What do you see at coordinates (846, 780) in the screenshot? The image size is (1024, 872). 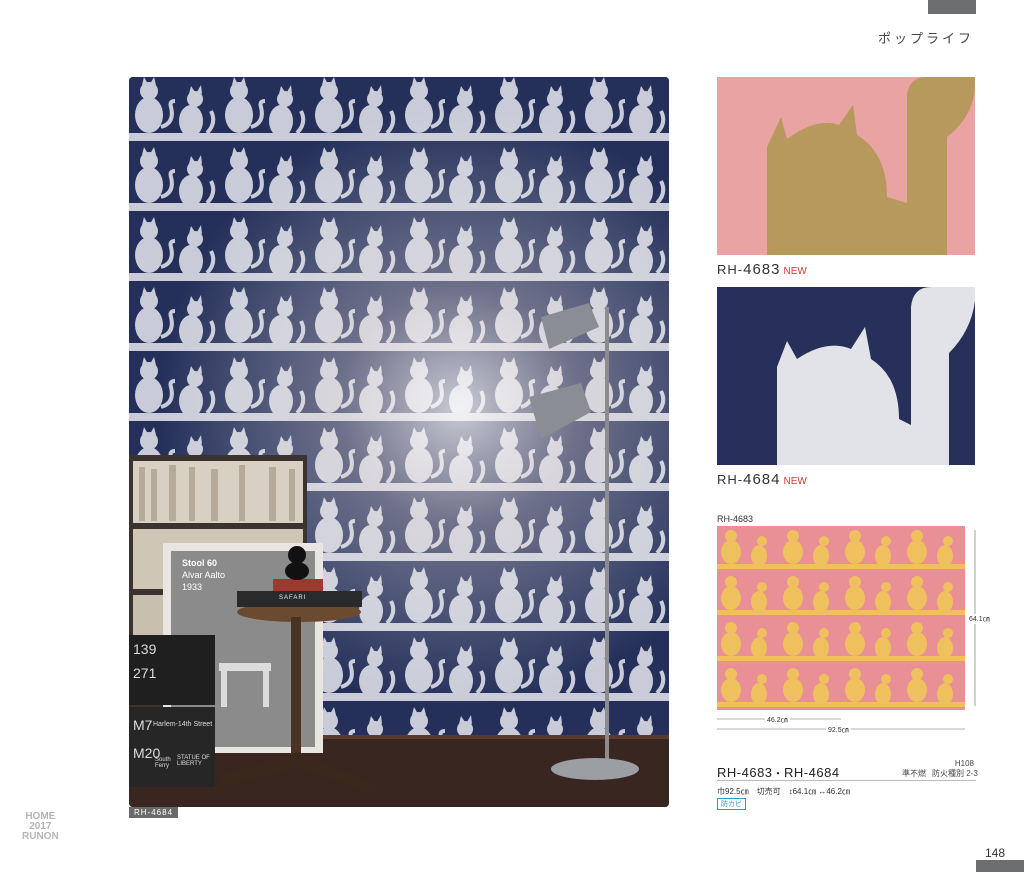 I see `spec-divider` at bounding box center [846, 780].